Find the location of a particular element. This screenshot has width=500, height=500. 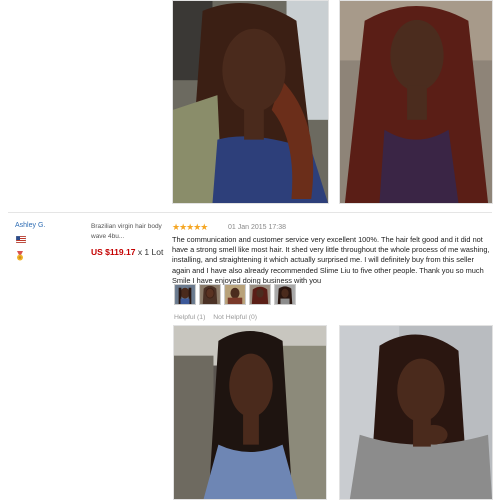

price: US $119.17 is located at coordinates (113, 252).